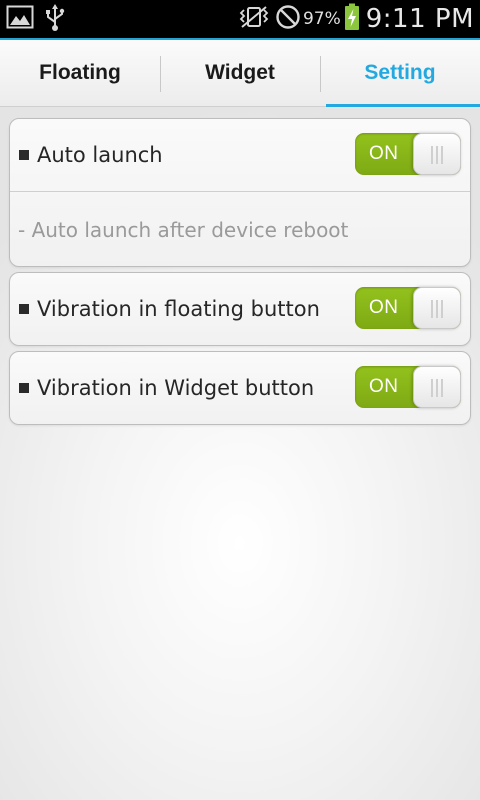 The width and height of the screenshot is (480, 800). Describe the element at coordinates (80, 73) in the screenshot. I see `tab-floating: Floating` at that location.